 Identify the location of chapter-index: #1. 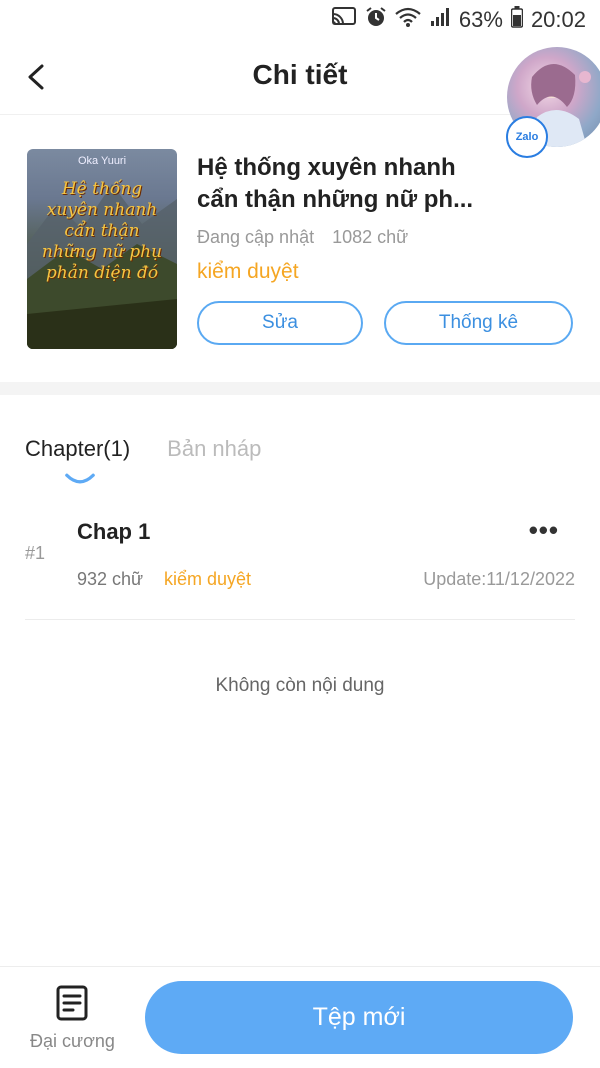
(35, 553).